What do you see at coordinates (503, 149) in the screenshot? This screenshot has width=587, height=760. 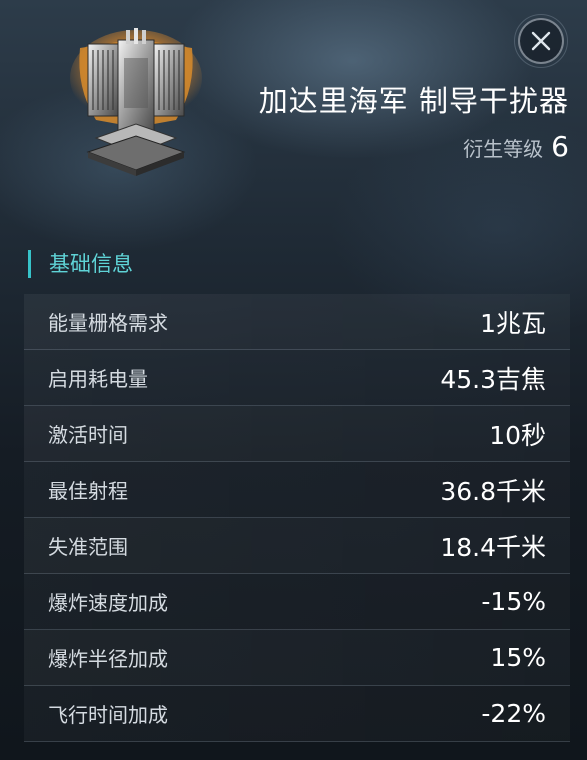 I see `meta-level-label: 衍生等级` at bounding box center [503, 149].